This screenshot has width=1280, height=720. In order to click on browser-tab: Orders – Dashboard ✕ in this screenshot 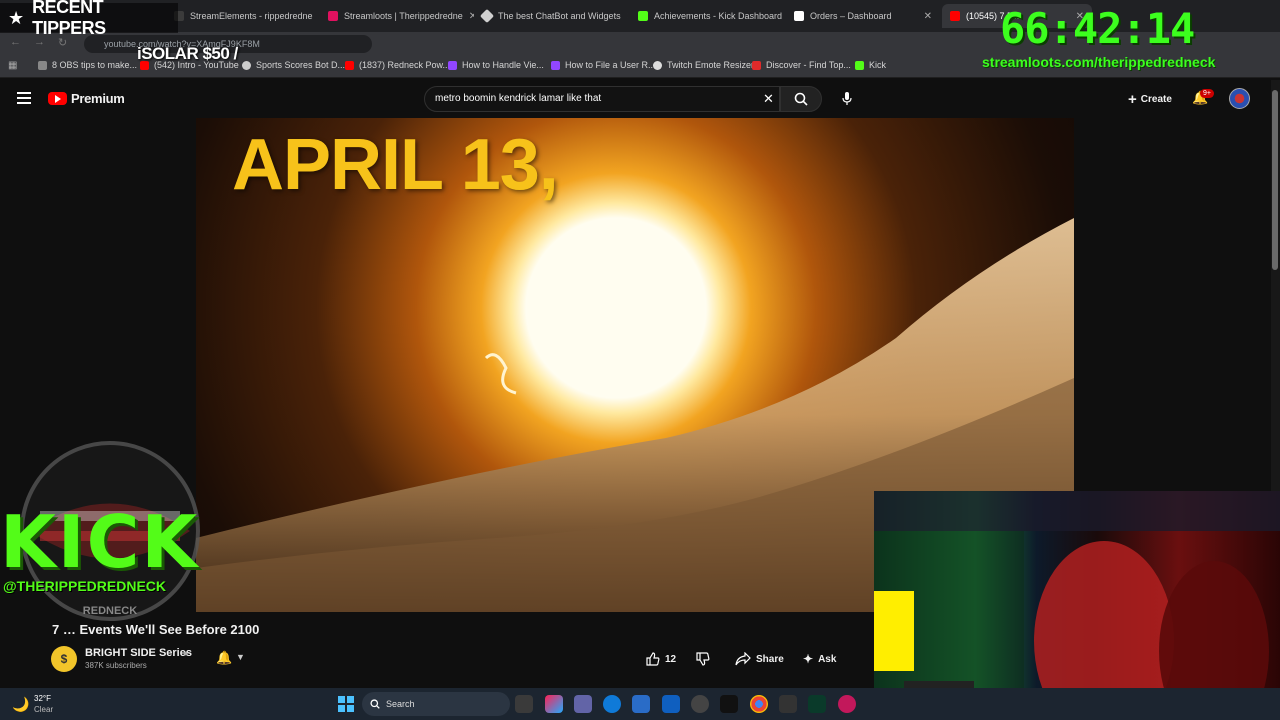, I will do `click(863, 16)`.